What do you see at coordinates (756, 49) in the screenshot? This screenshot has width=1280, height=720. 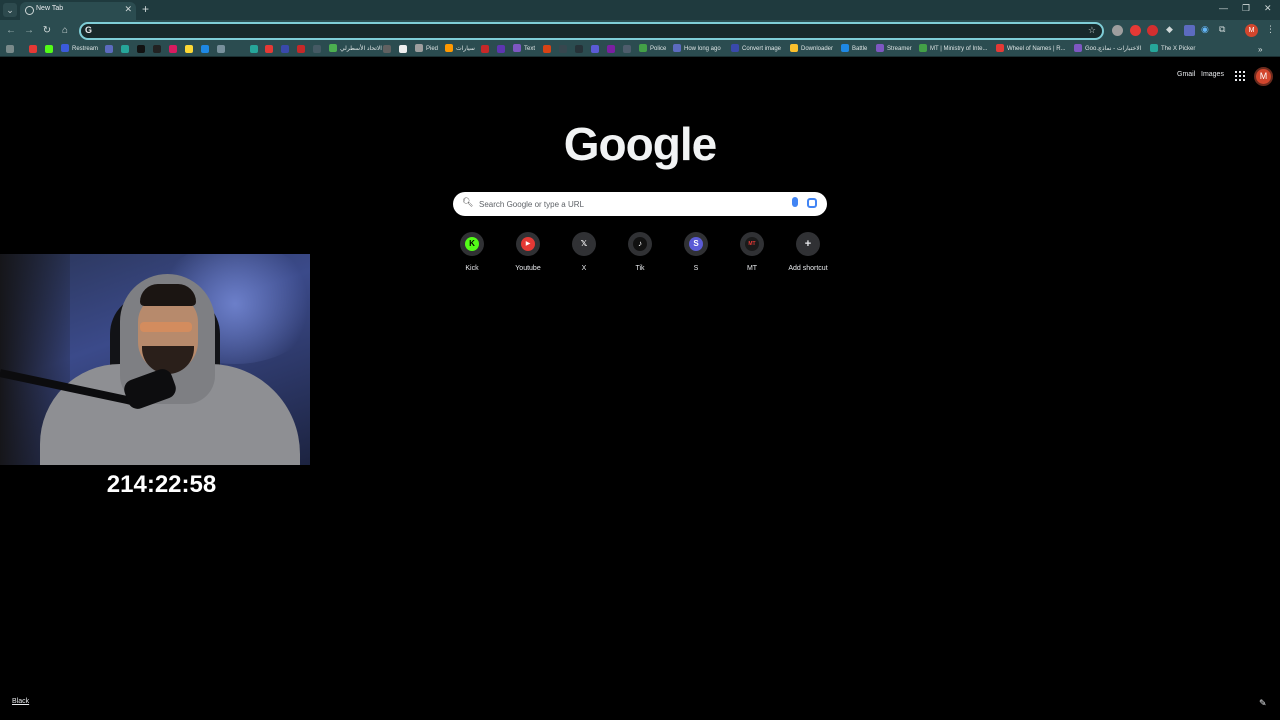 I see `bookmark-convert-image: Convert image` at bounding box center [756, 49].